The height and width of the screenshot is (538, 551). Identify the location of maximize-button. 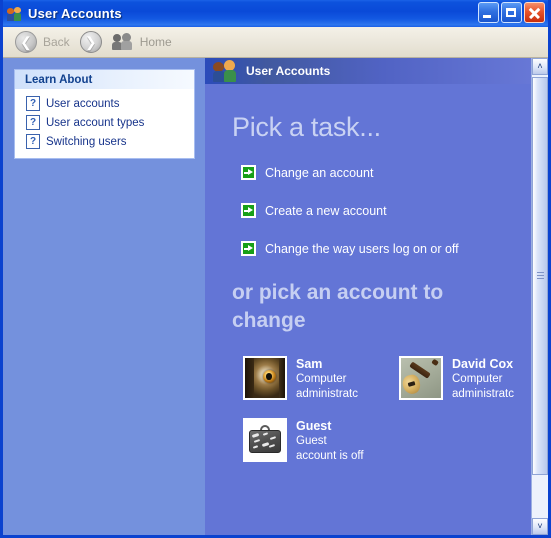
(511, 12).